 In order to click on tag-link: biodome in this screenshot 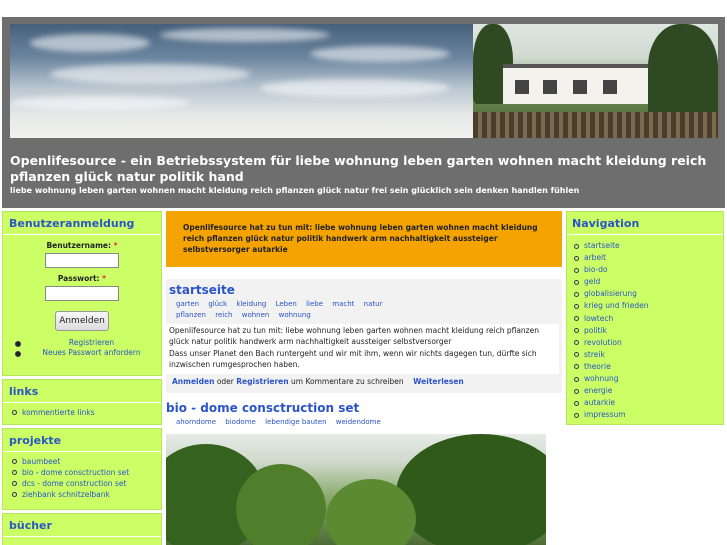, I will do `click(240, 422)`.